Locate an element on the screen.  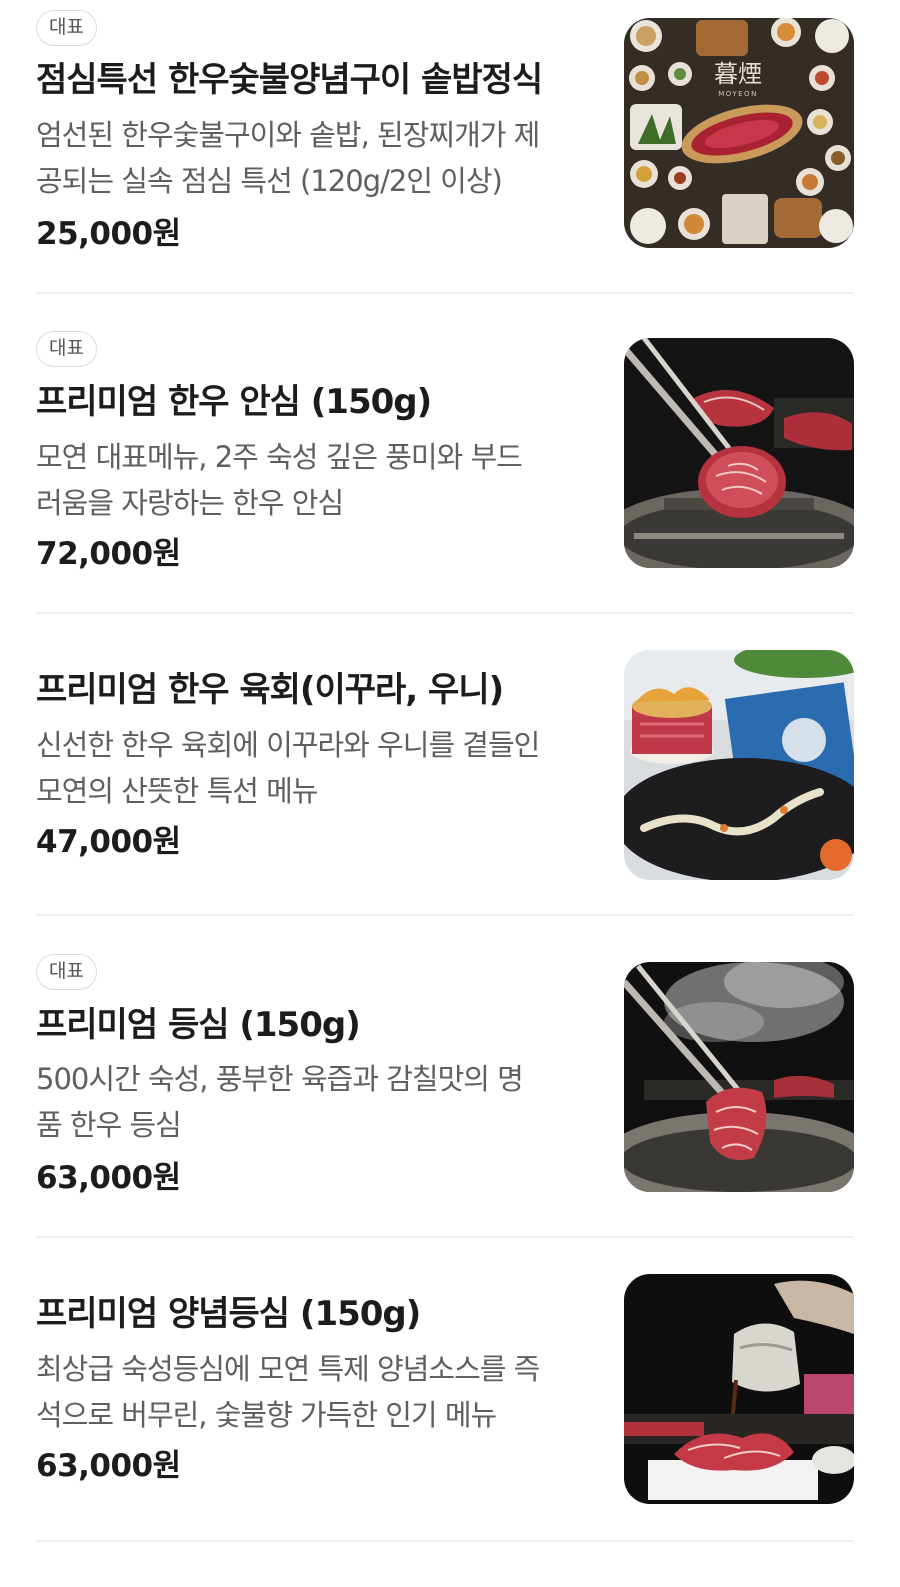
description-line: 공되는 실속 점심 특선 (120g/2인 이상) is located at coordinates (269, 181).